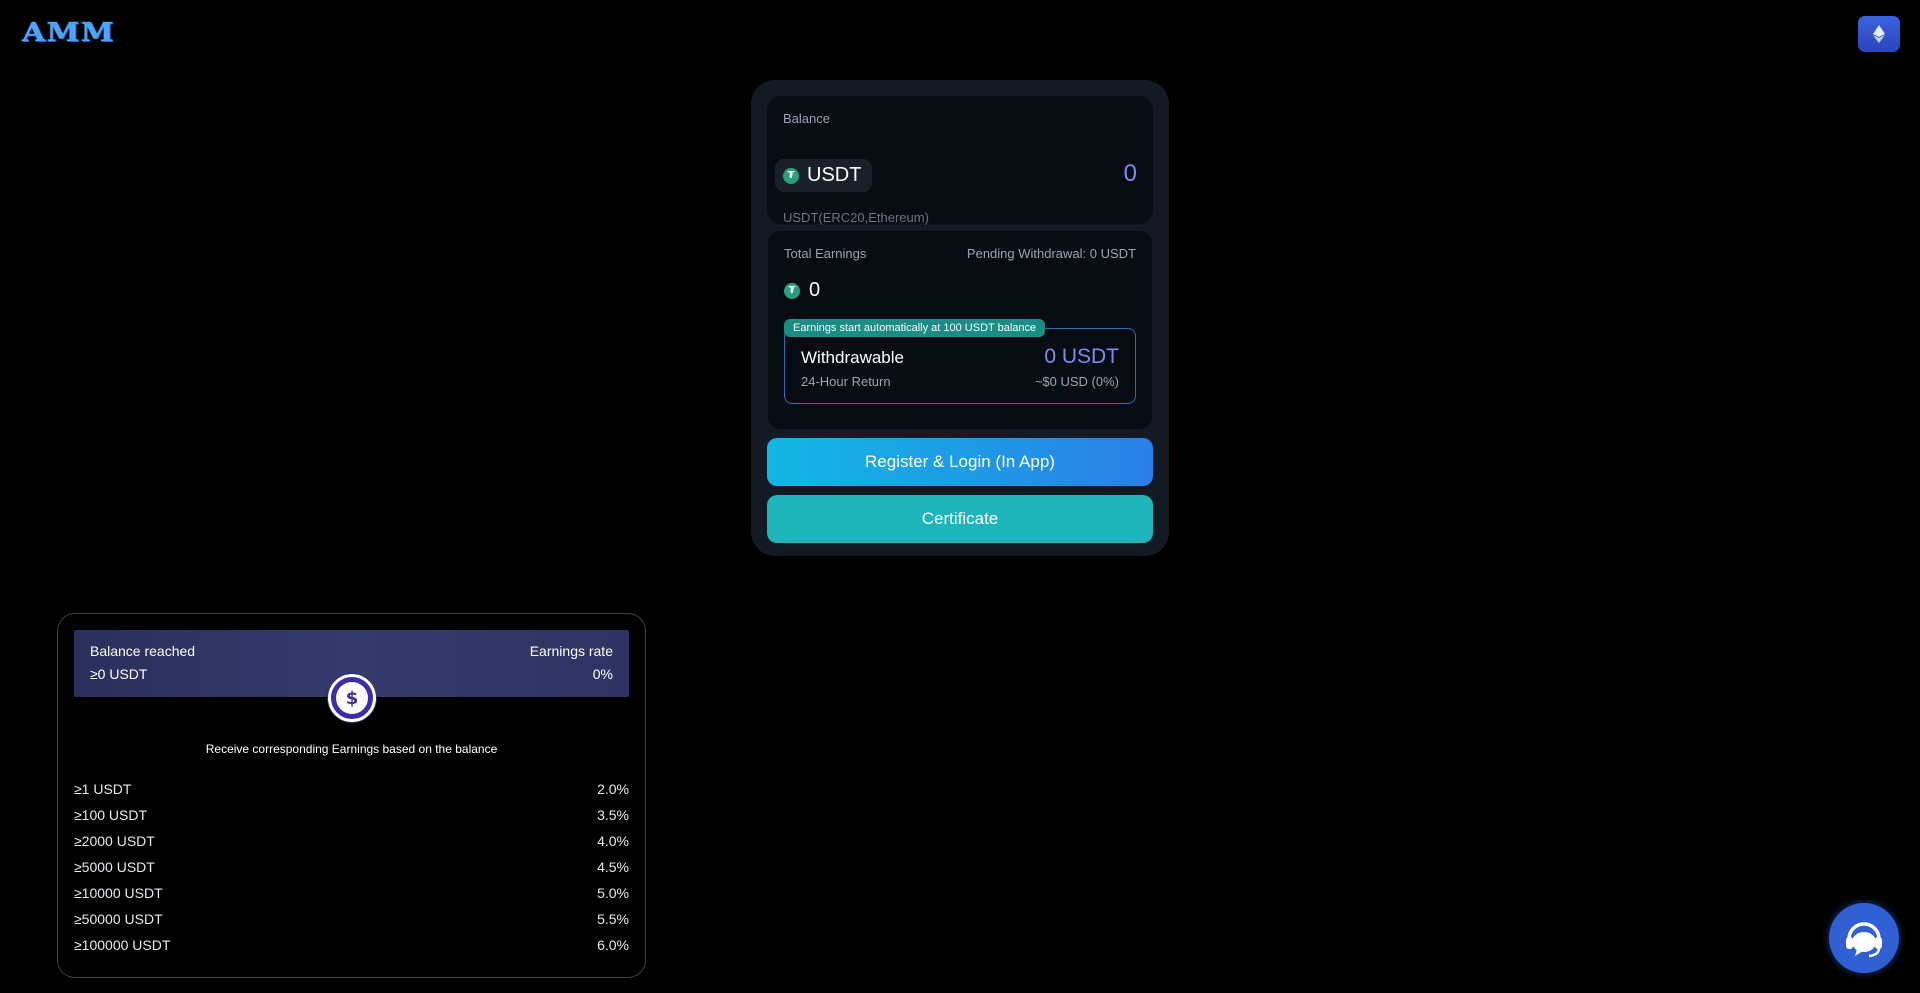 The image size is (1920, 993). Describe the element at coordinates (802, 290) in the screenshot. I see `total-earnings-row: ₮ 0` at that location.